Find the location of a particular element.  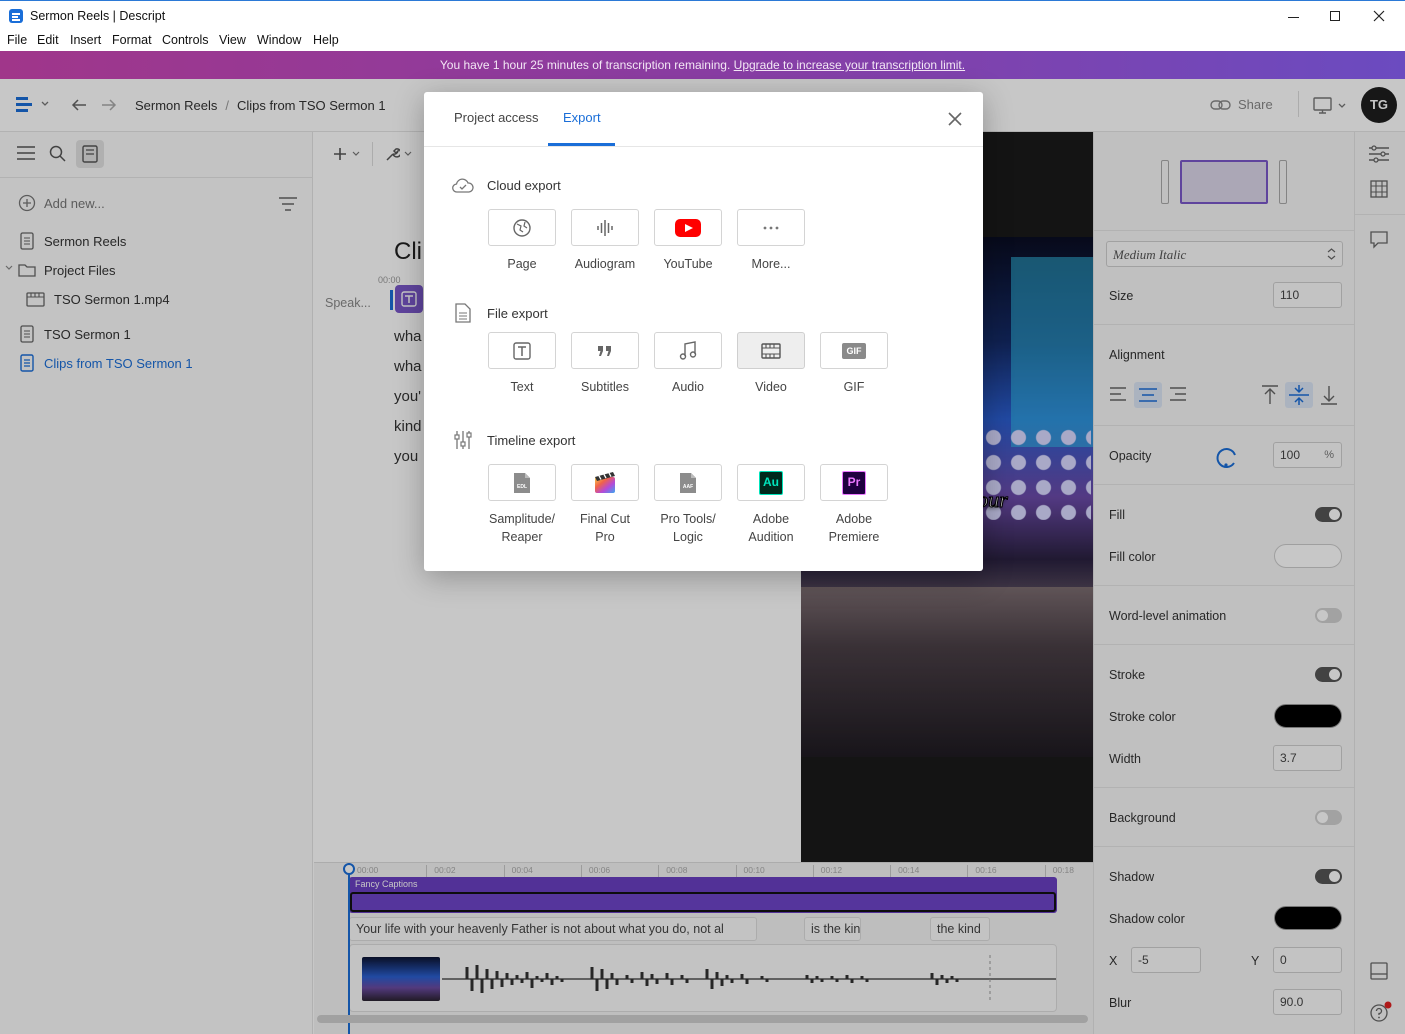

export-samplitude-label: Samplitude/ Reaper is located at coordinates (521, 528).